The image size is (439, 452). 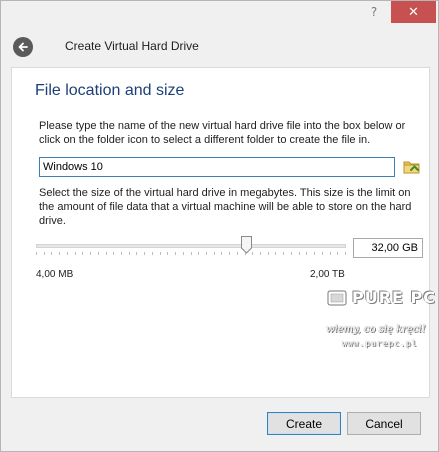 What do you see at coordinates (327, 274) in the screenshot?
I see `range-max-label: 2,00 TB` at bounding box center [327, 274].